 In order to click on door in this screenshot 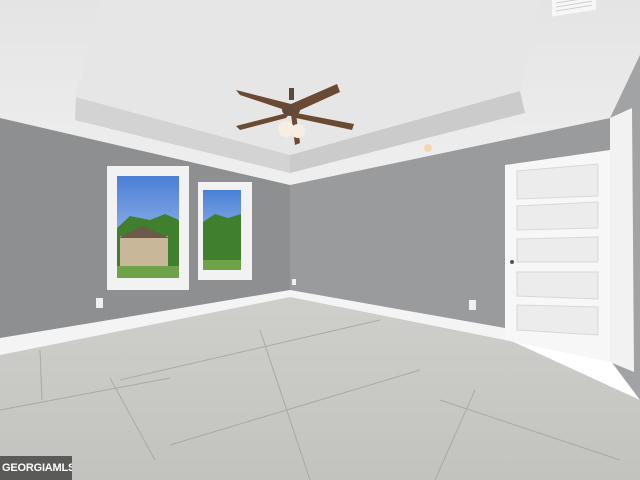, I will do `click(557, 256)`.